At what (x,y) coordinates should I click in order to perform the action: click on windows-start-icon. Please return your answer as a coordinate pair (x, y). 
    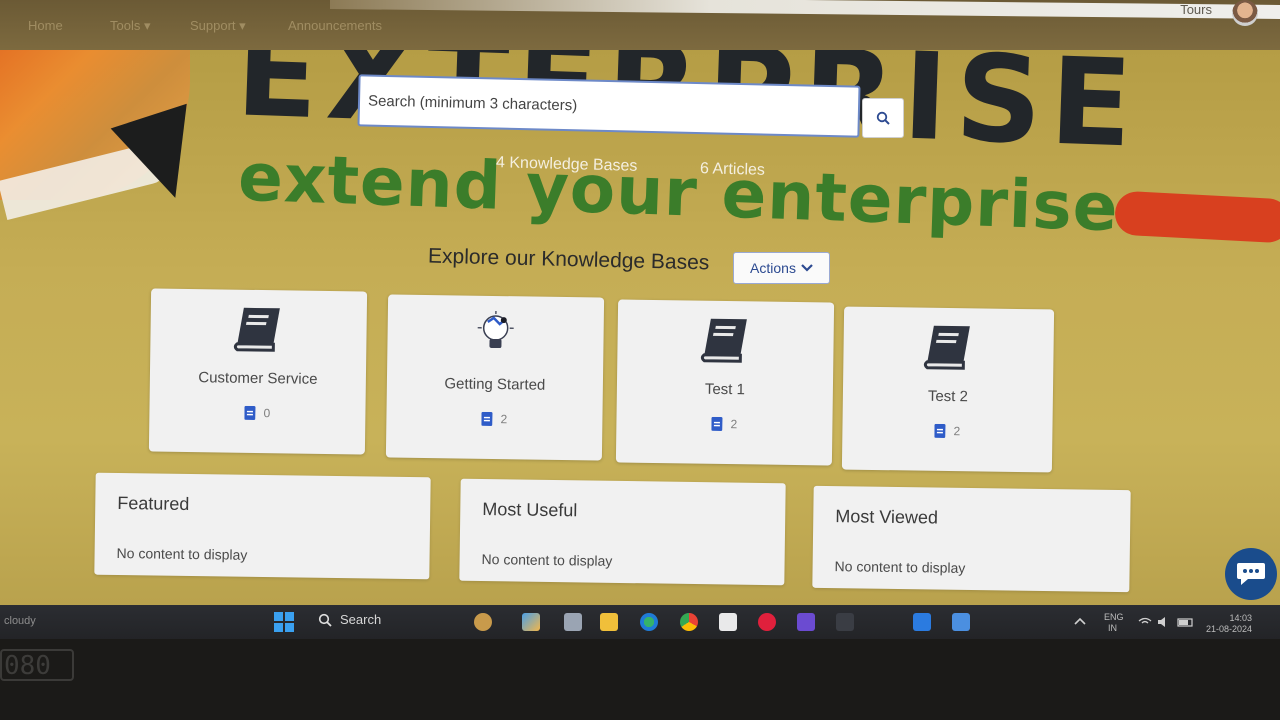
    Looking at the image, I should click on (284, 622).